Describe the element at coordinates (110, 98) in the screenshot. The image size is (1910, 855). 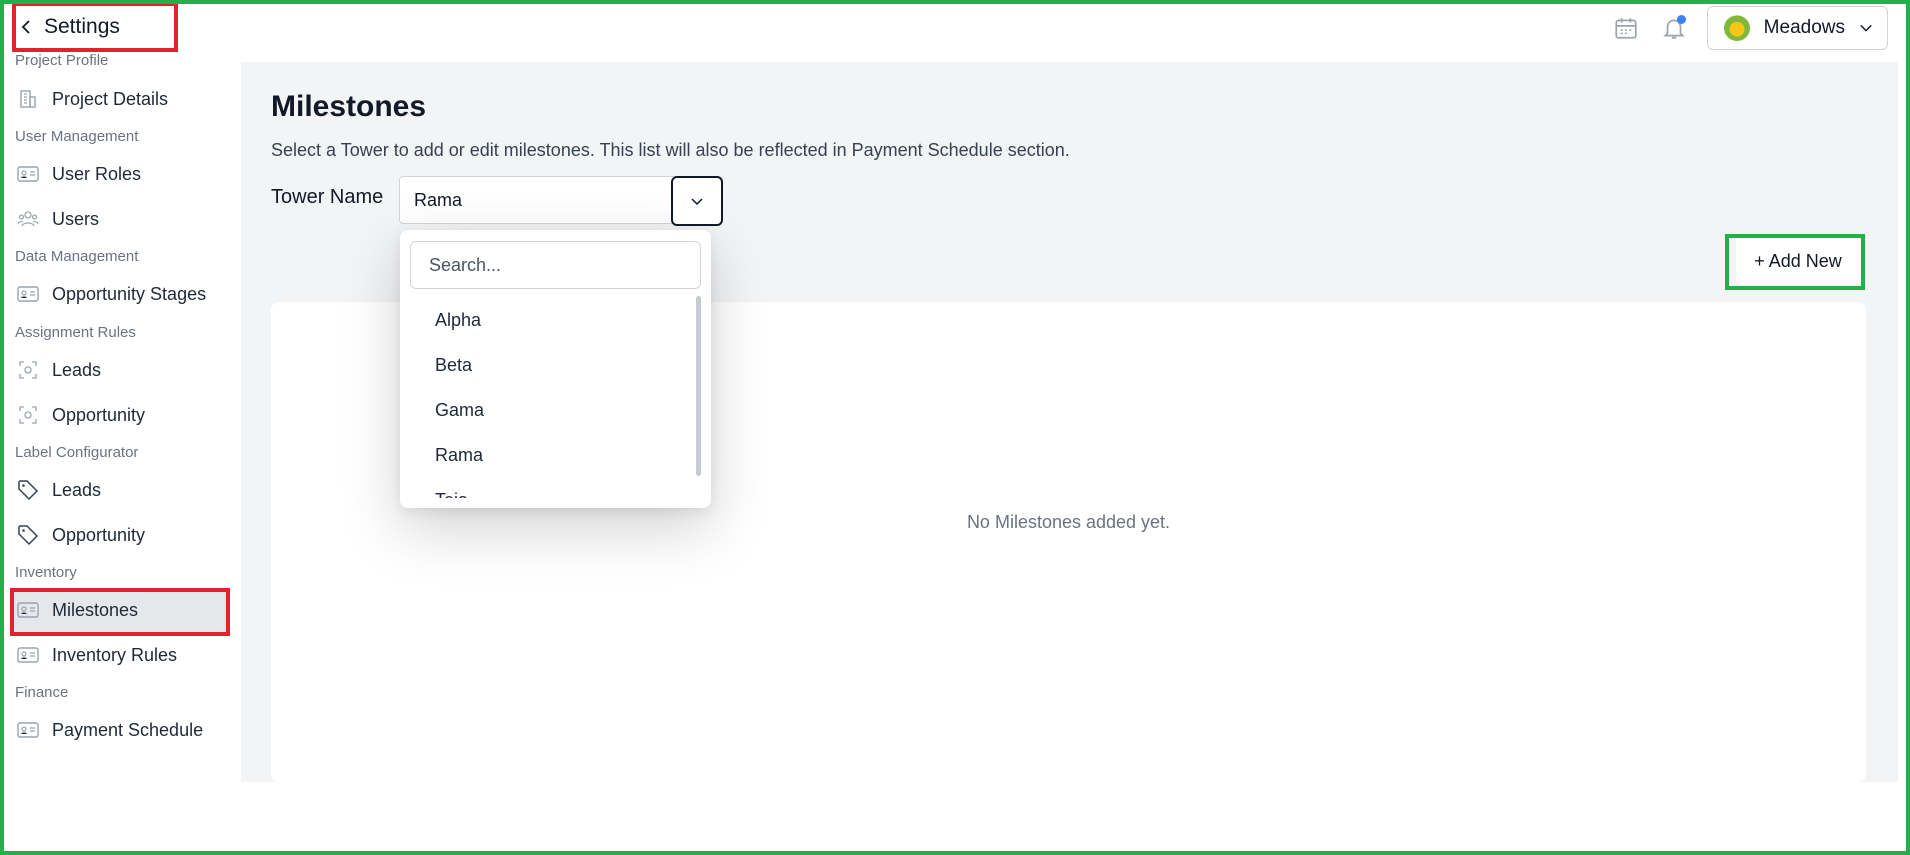
I see `sidebar-item-label: Project Details` at that location.